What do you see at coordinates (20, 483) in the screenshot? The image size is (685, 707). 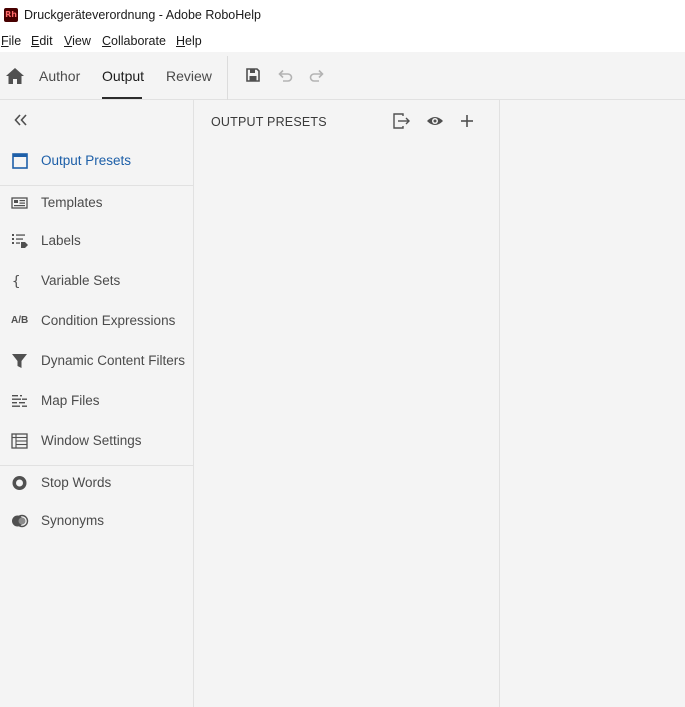 I see `stop-words-icon` at bounding box center [20, 483].